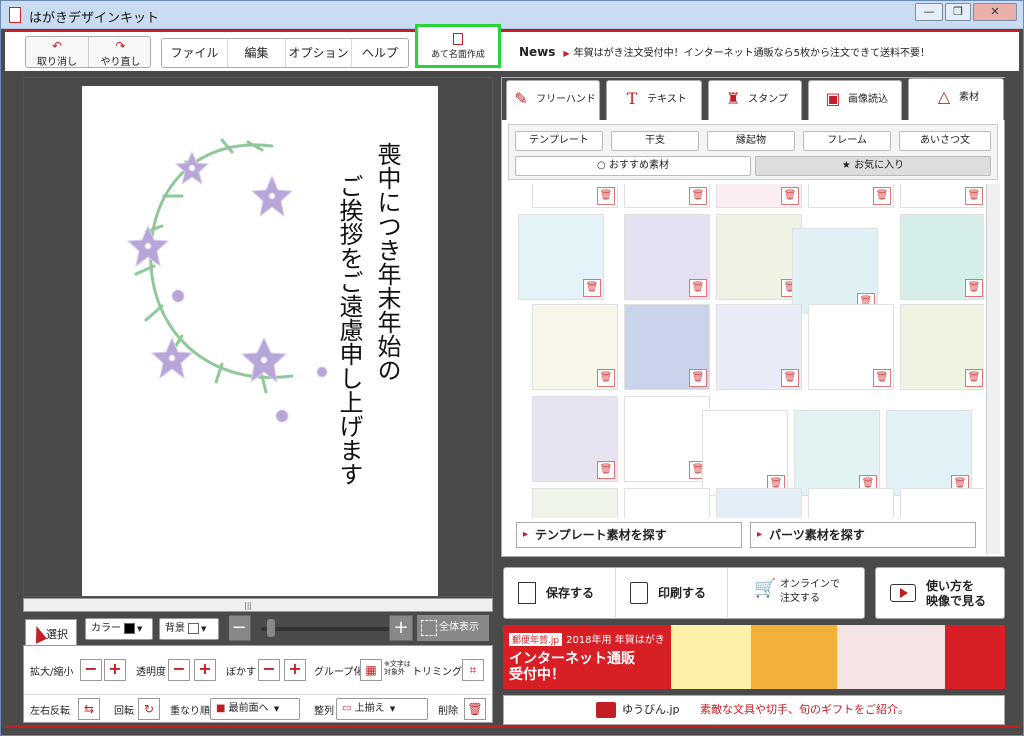 This screenshot has height=736, width=1024. What do you see at coordinates (319, 53) in the screenshot?
I see `menu-options: オプション` at bounding box center [319, 53].